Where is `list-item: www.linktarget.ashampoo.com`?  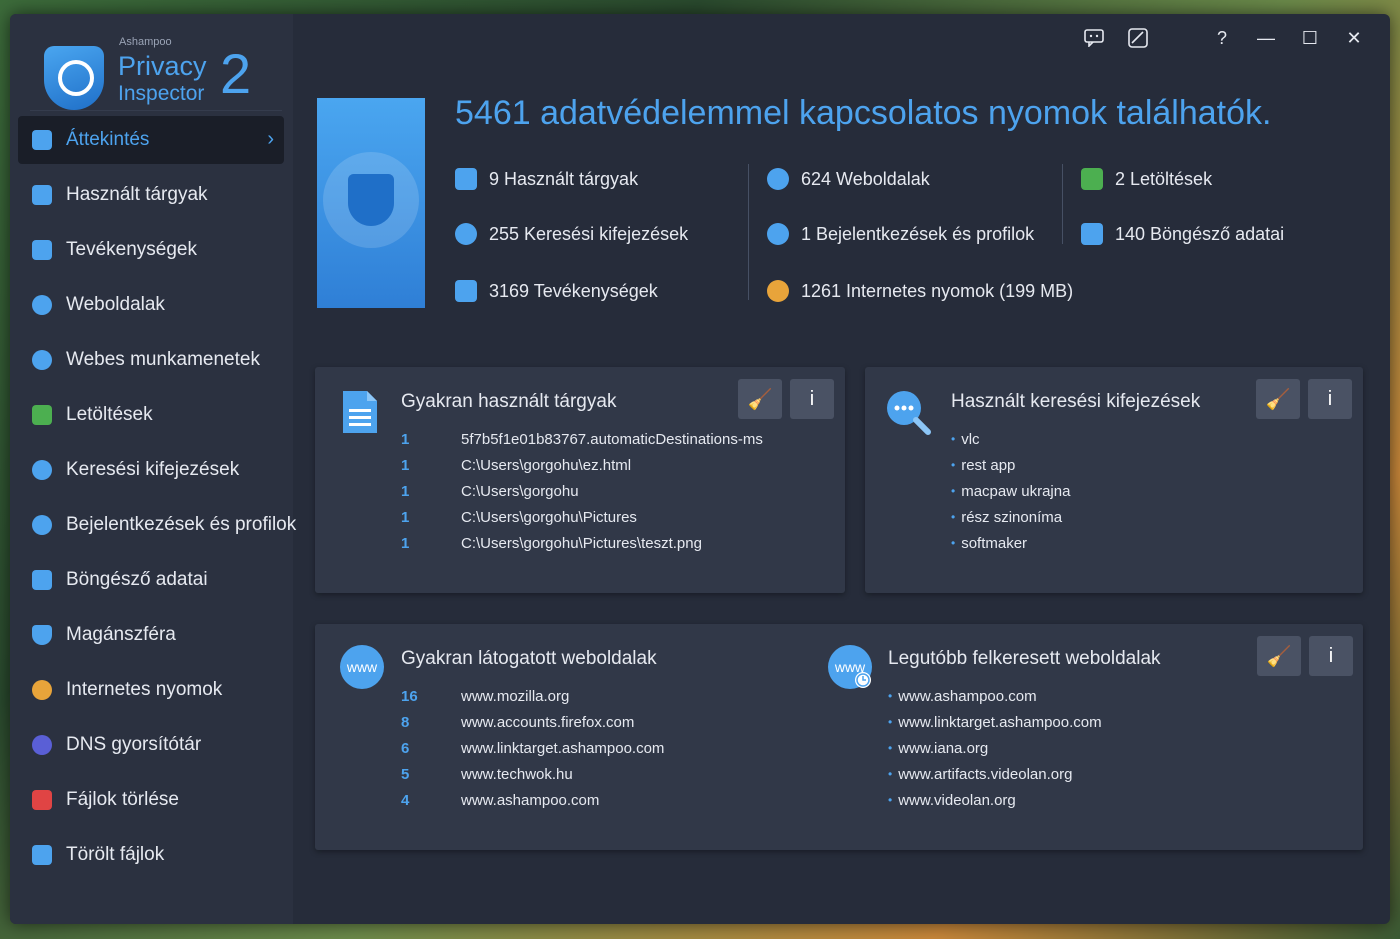 list-item: www.linktarget.ashampoo.com is located at coordinates (994, 722).